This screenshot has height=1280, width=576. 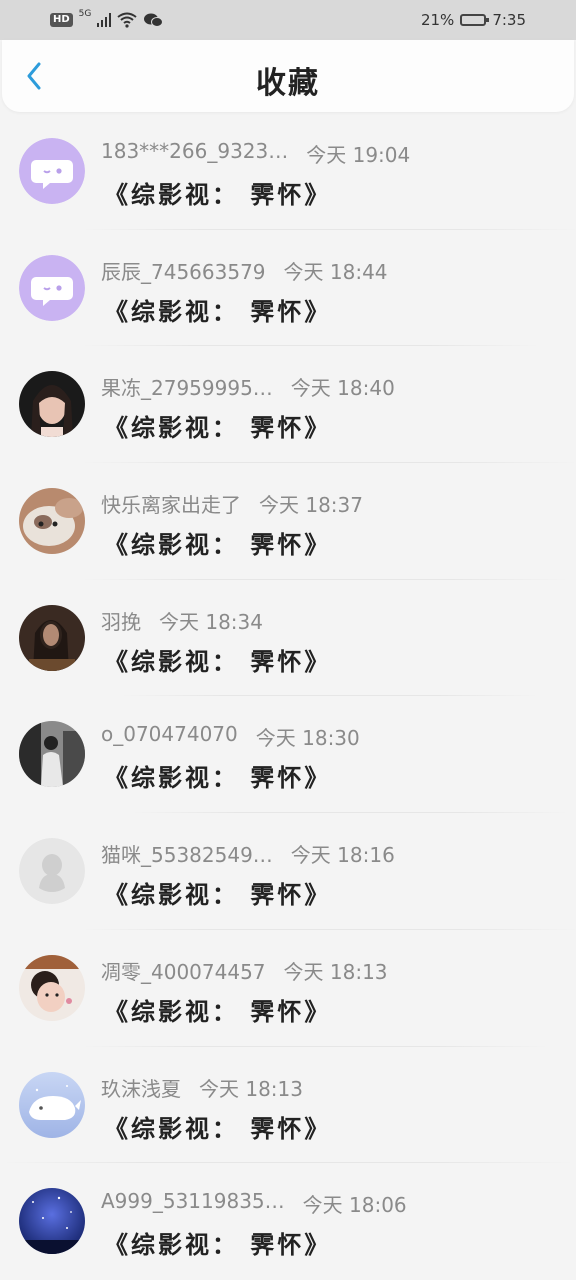 What do you see at coordinates (127, 20) in the screenshot?
I see `wifi-icon` at bounding box center [127, 20].